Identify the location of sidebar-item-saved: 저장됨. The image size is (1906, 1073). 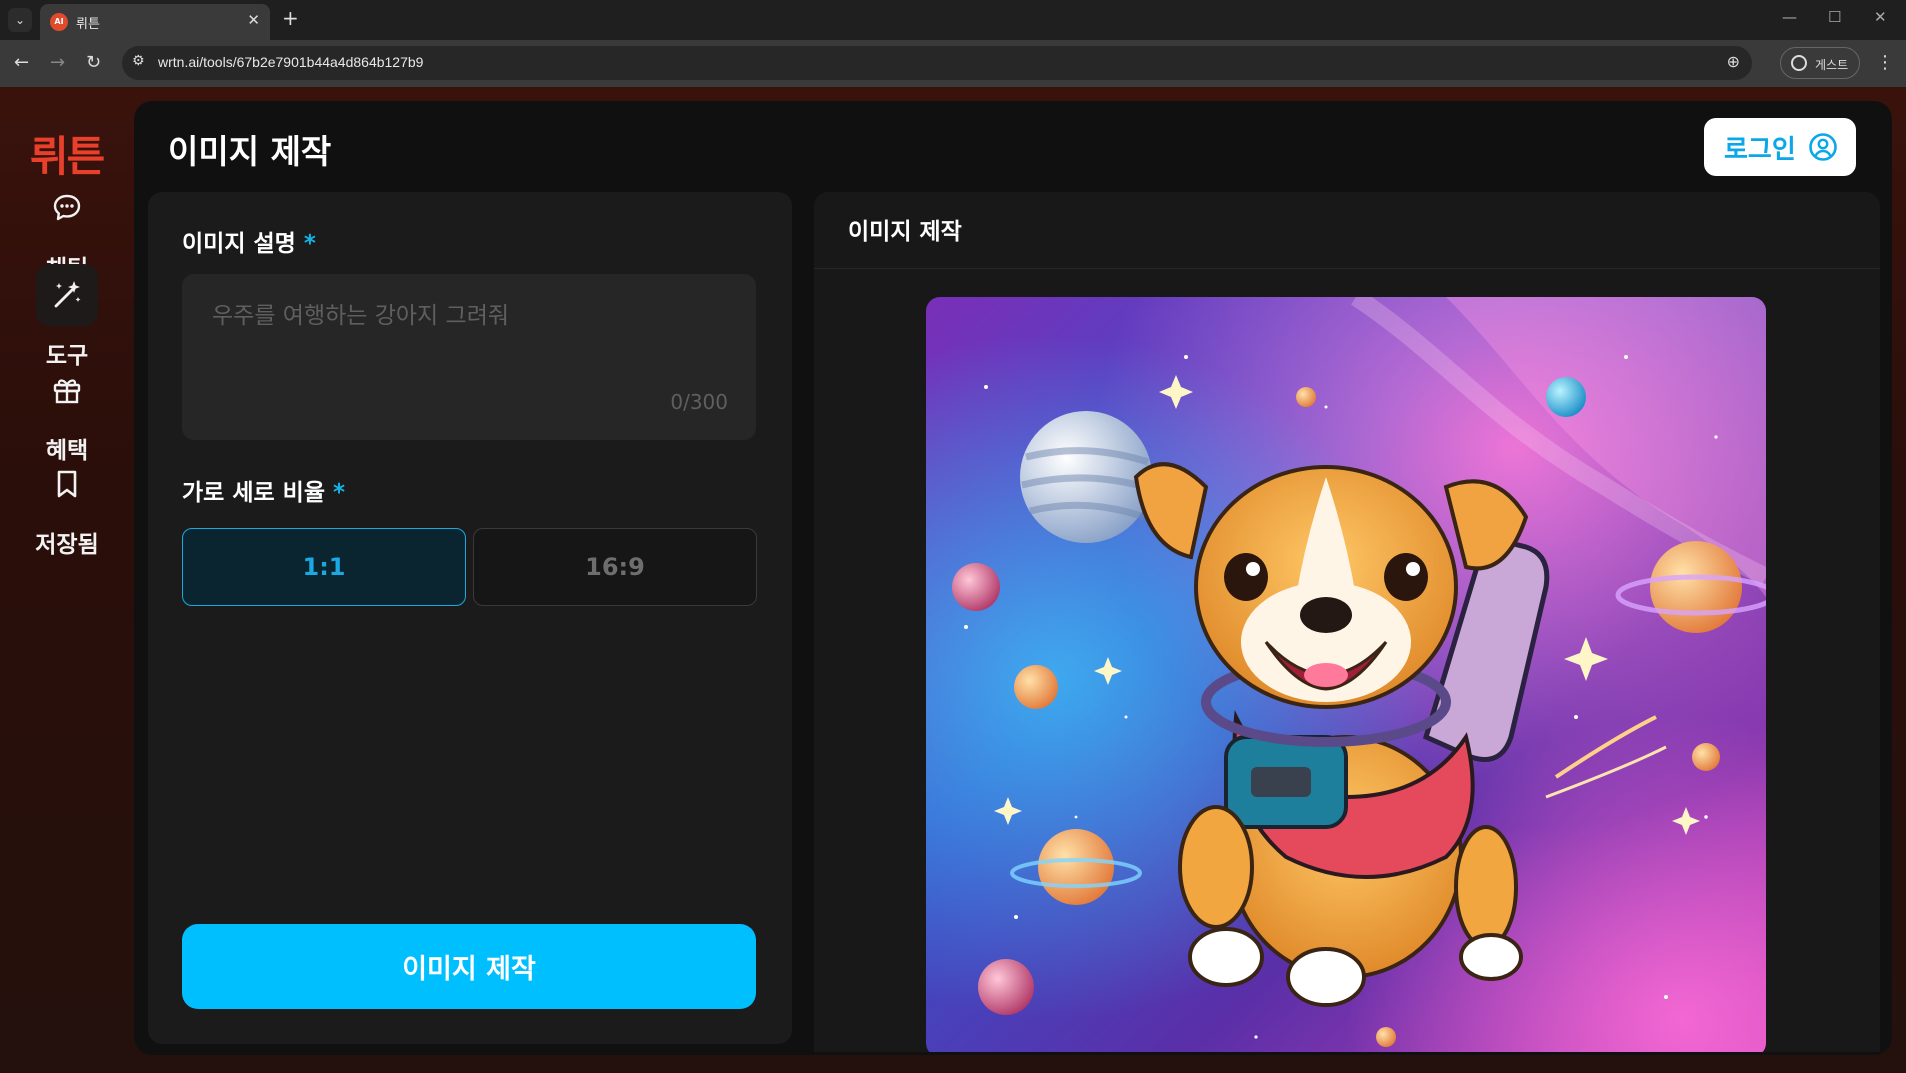
(67, 508).